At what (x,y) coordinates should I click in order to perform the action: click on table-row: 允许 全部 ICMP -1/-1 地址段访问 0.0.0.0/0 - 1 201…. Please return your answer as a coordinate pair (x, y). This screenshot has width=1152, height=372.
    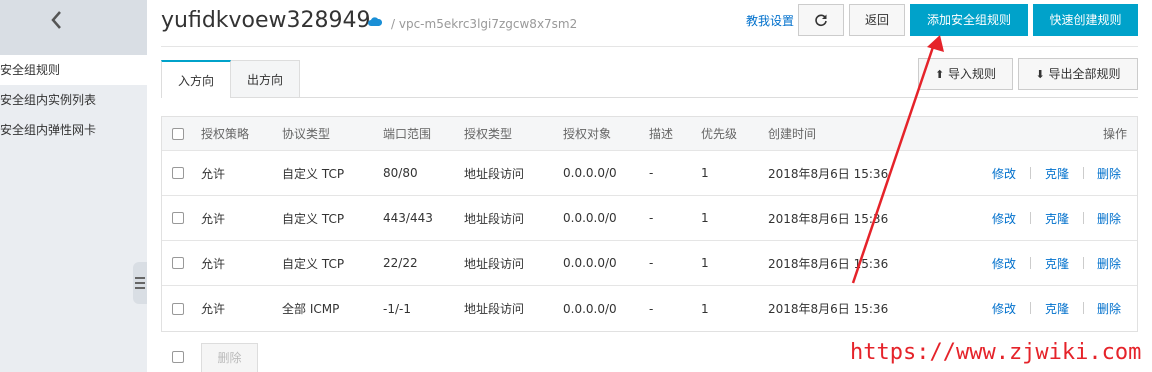
    Looking at the image, I should click on (649, 308).